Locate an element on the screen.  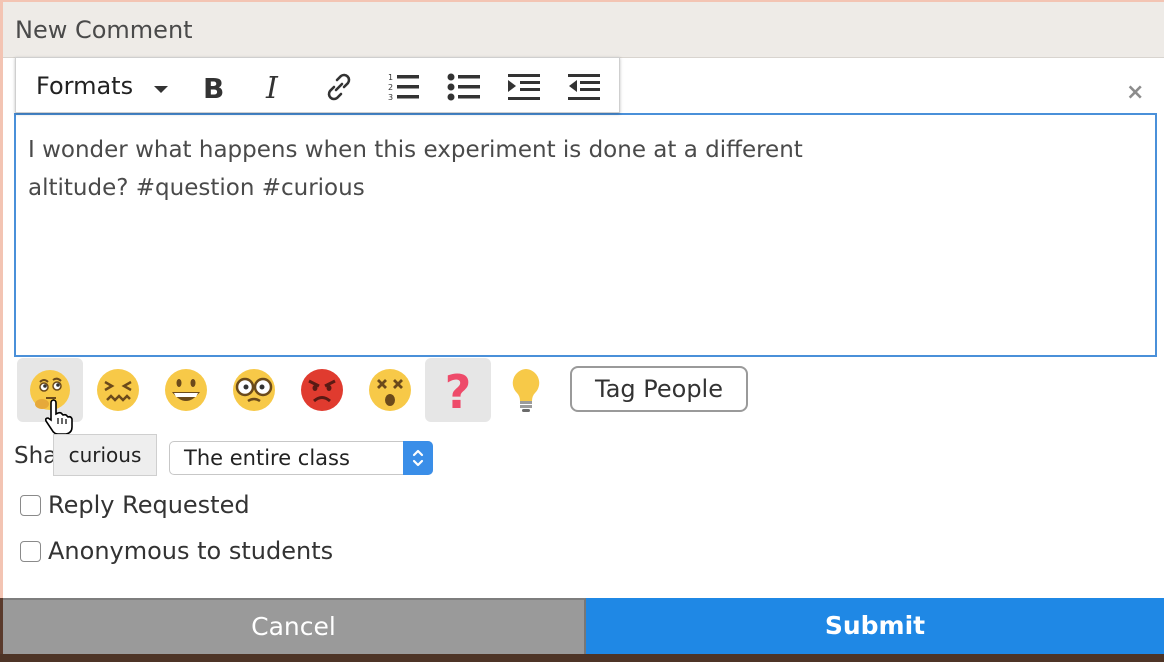
cancel-button: Cancel is located at coordinates (294, 626).